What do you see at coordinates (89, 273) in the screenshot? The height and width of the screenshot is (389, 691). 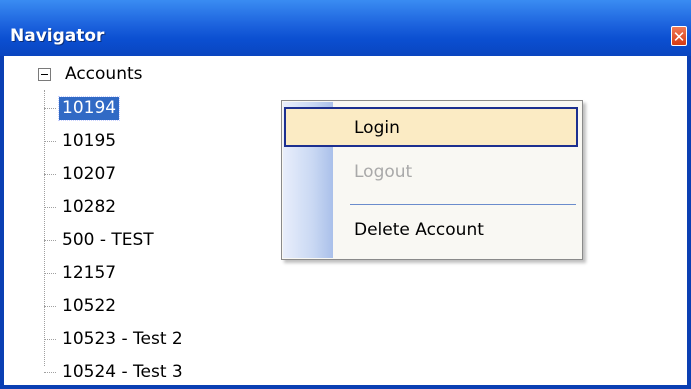 I see `tree-item-label: 12157` at bounding box center [89, 273].